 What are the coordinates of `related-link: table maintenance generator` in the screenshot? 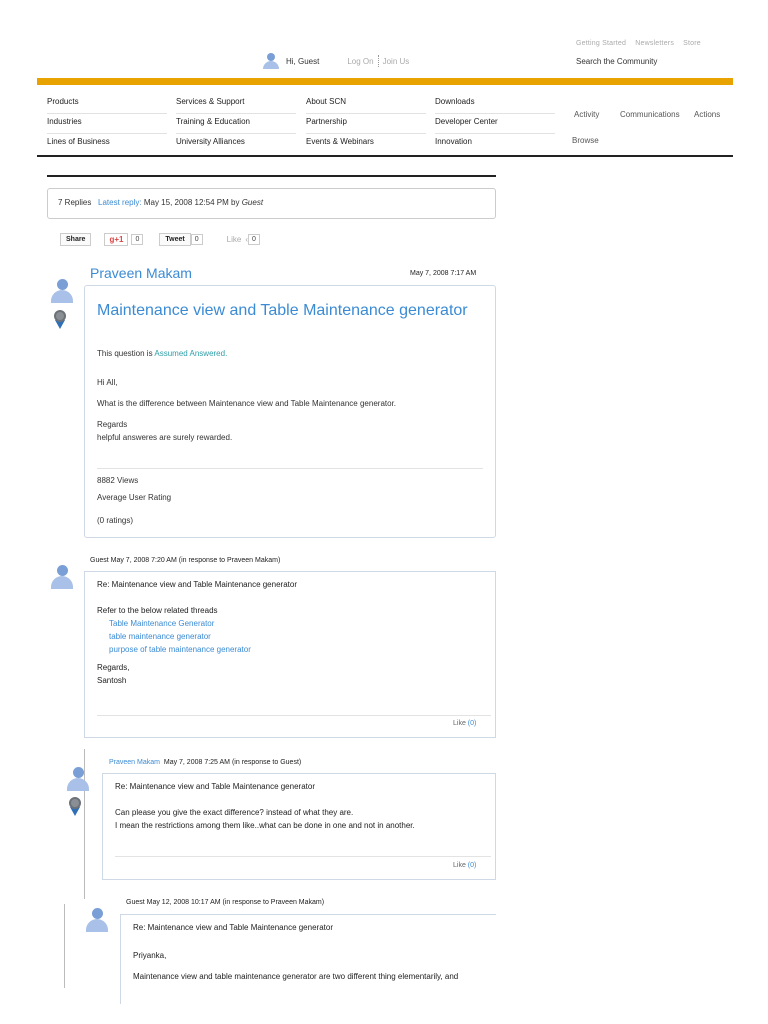 It's located at (174, 636).